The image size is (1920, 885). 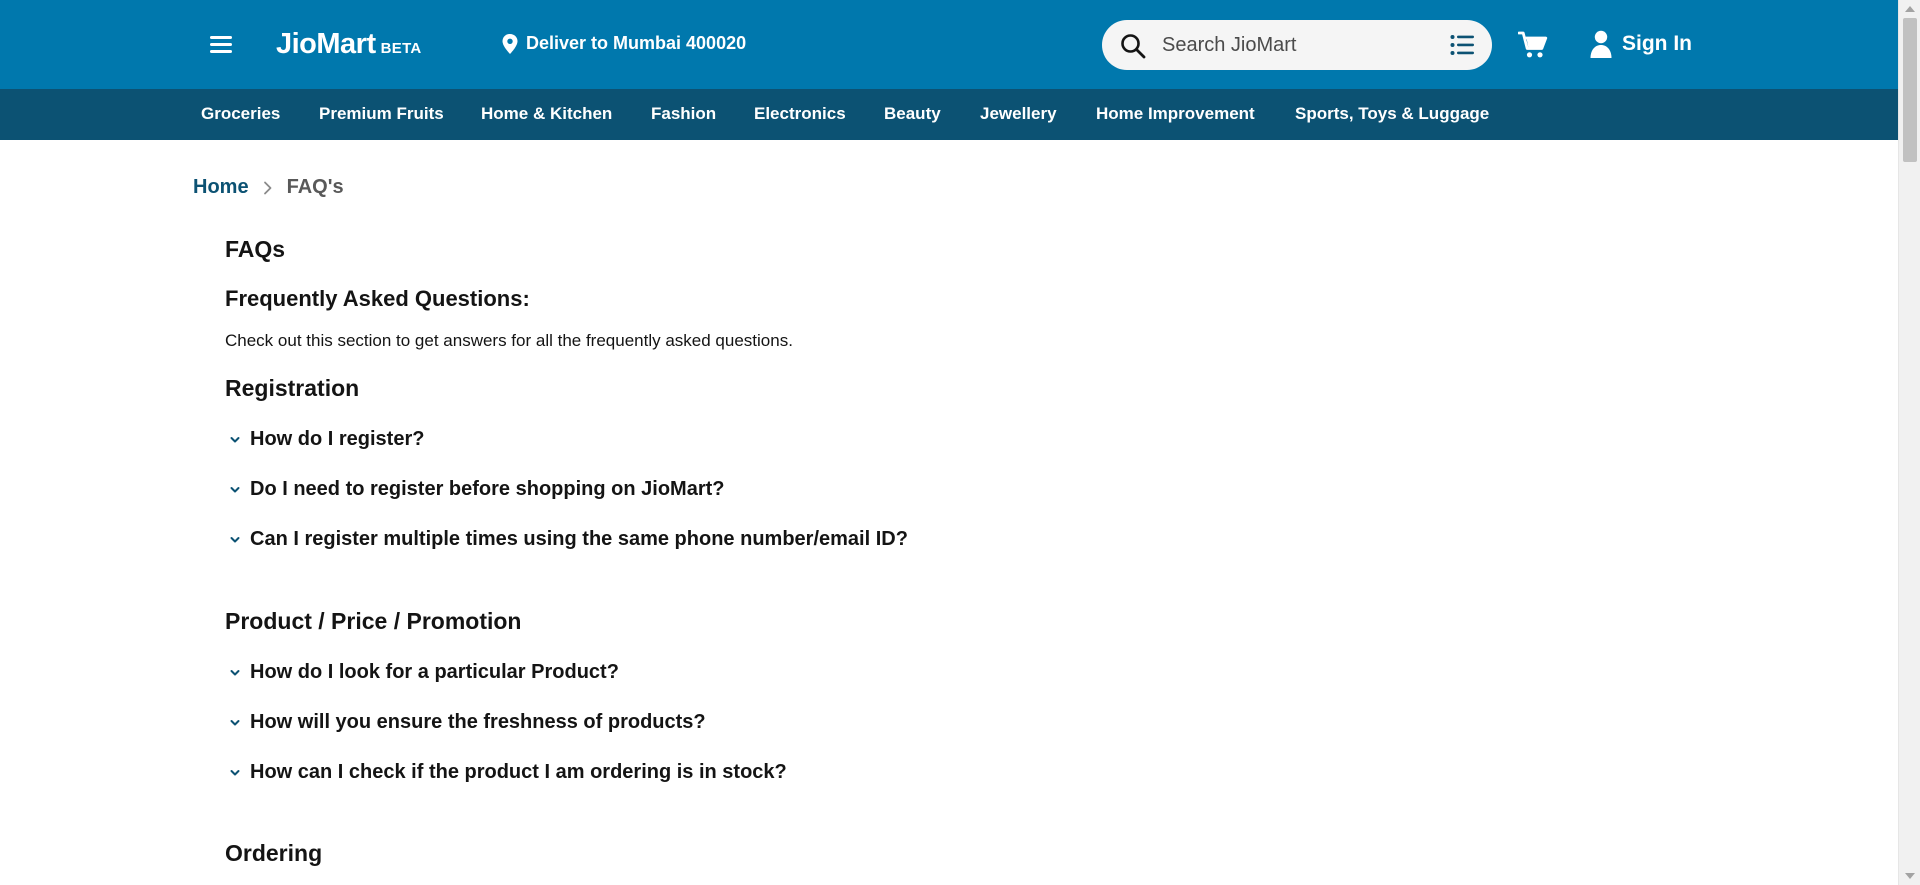 I want to click on breadcrumb: Home FAQ's, so click(x=268, y=187).